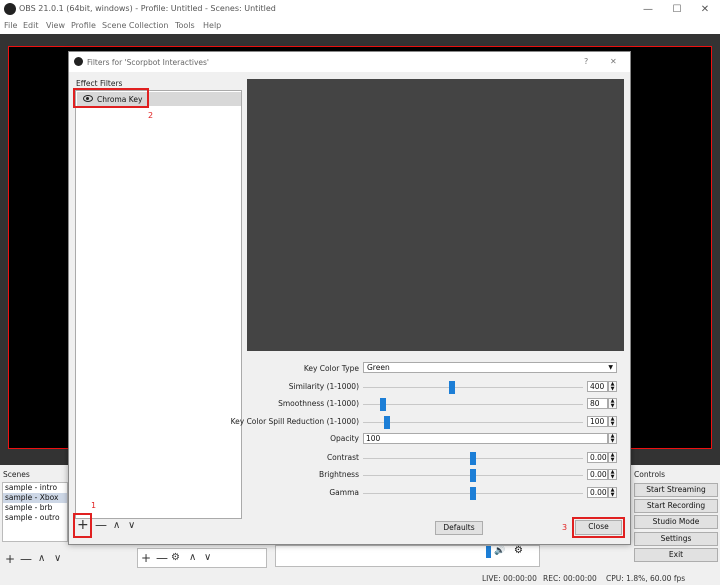 The height and width of the screenshot is (585, 720). Describe the element at coordinates (509, 578) in the screenshot. I see `status-live: LIVE: 00:00:00` at that location.